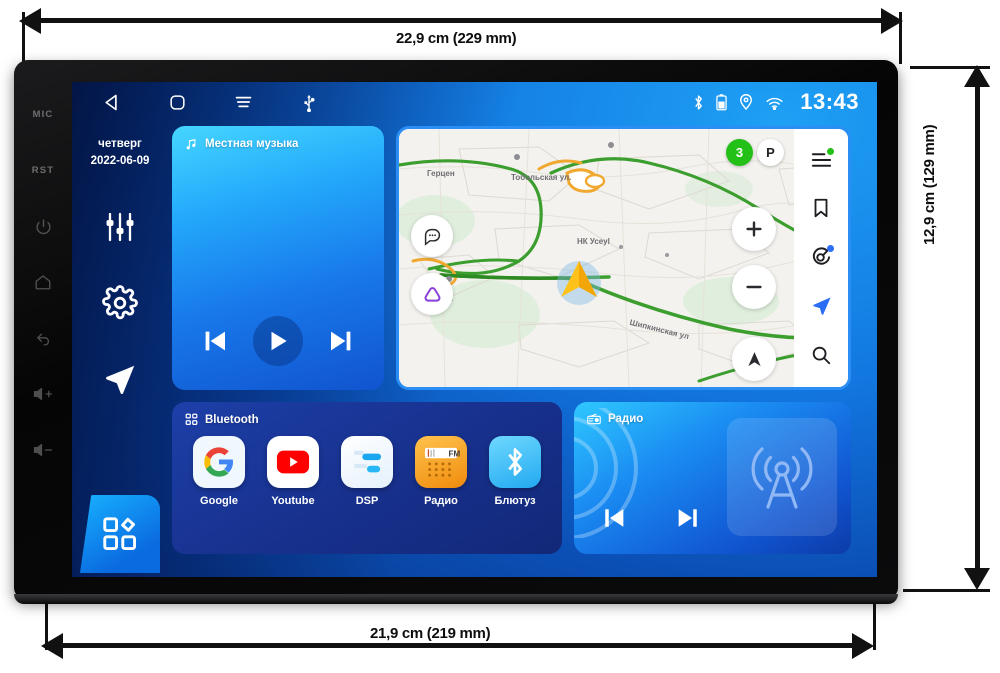 This screenshot has height=673, width=1000. What do you see at coordinates (463, 20) in the screenshot?
I see `arrow-line-top` at bounding box center [463, 20].